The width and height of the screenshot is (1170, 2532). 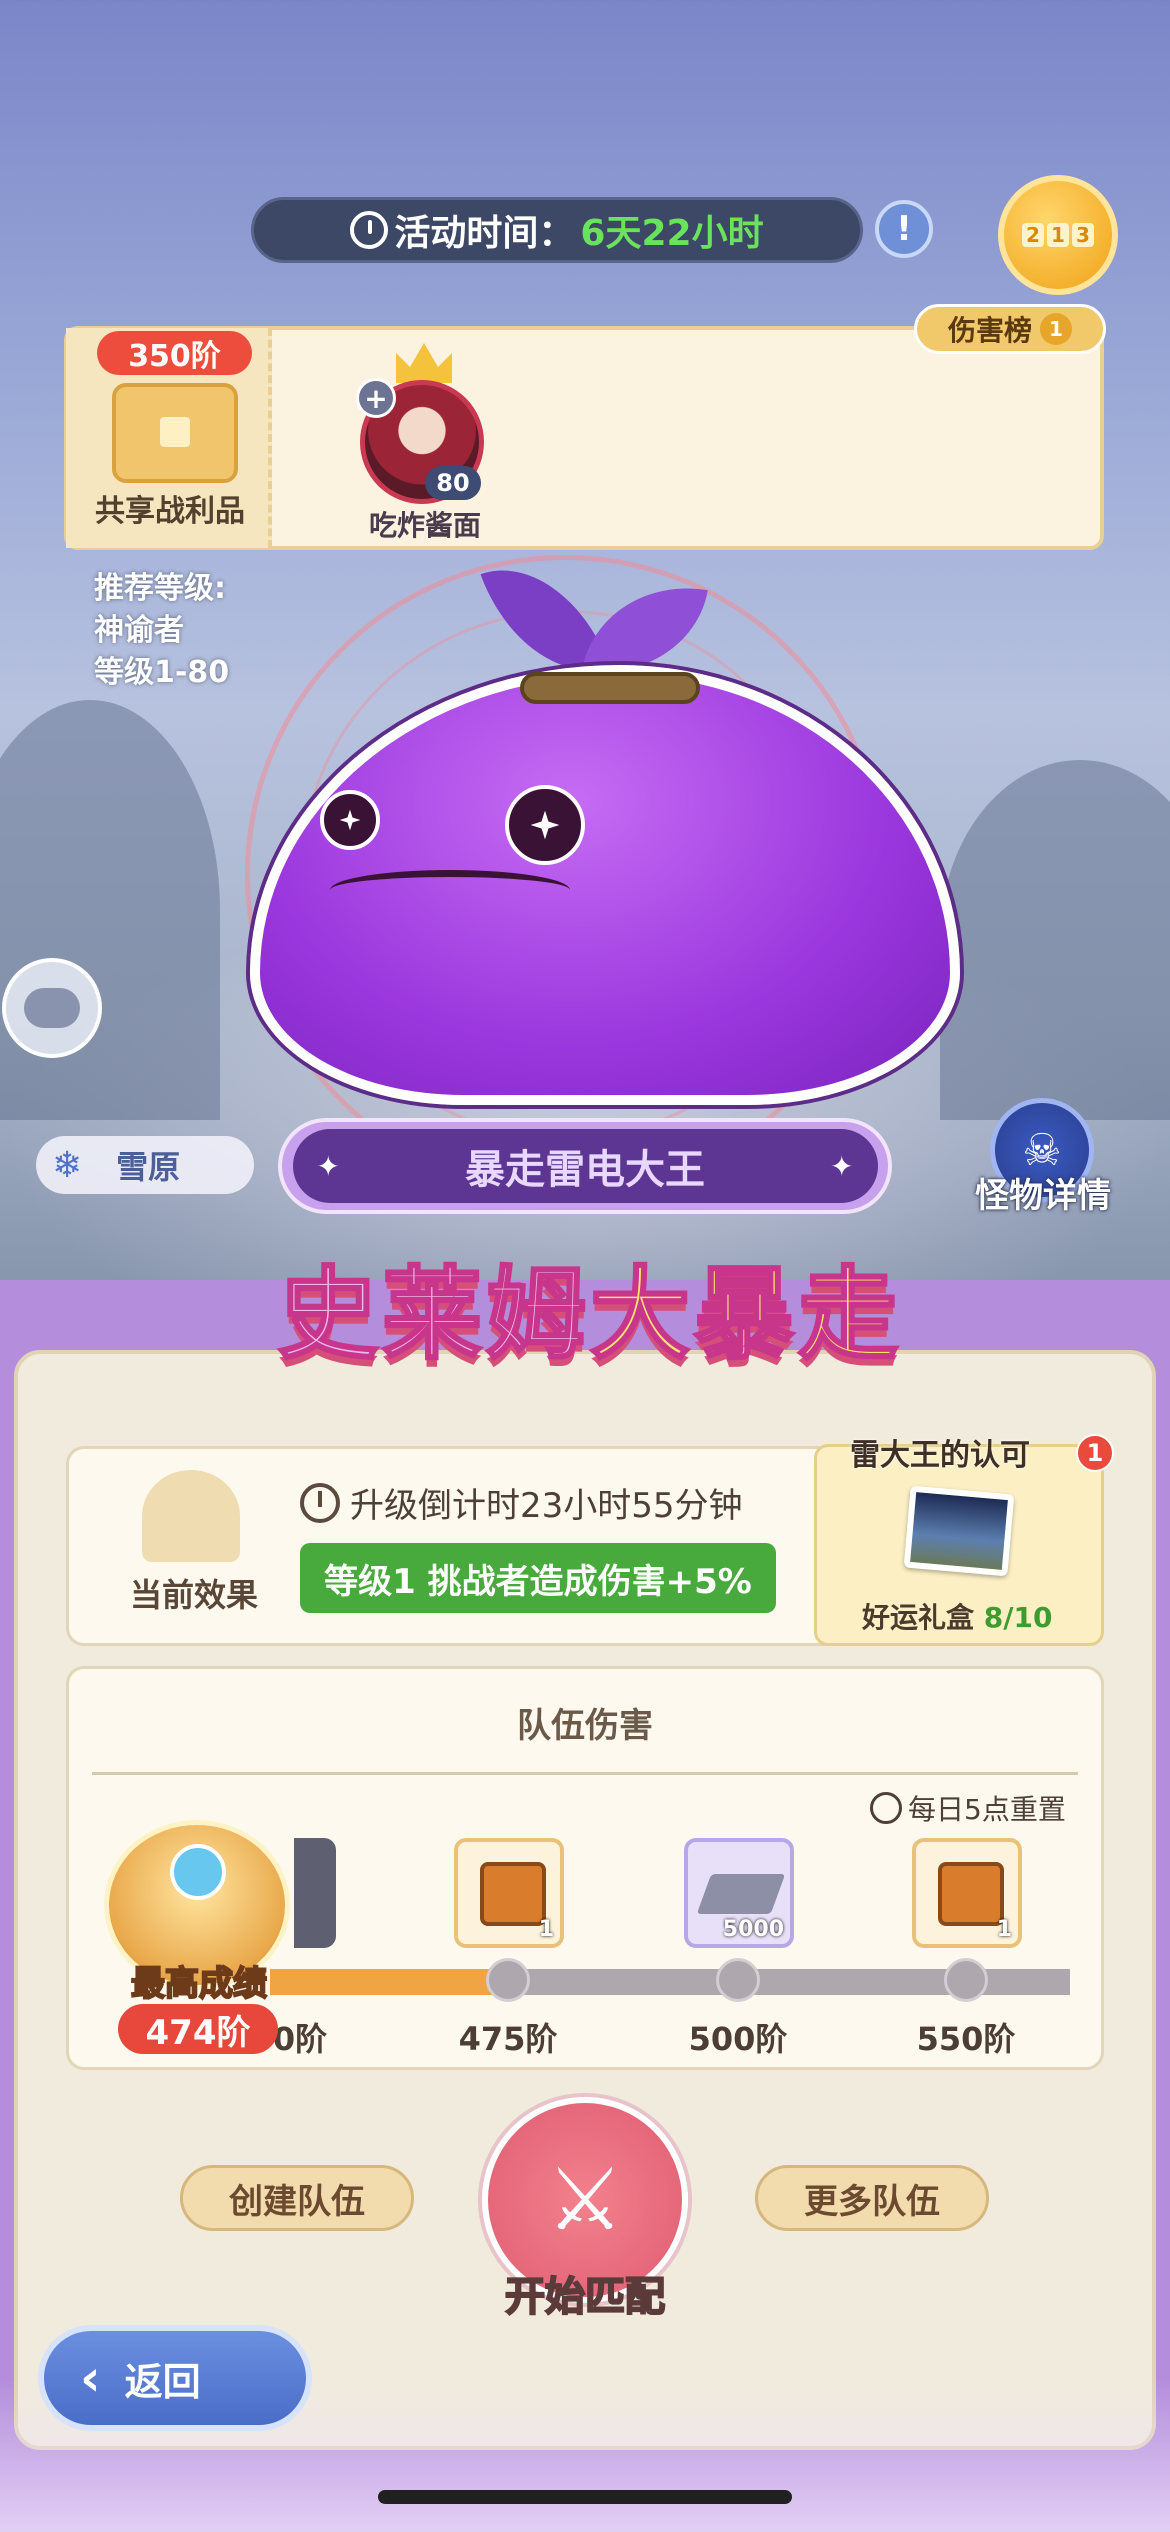 What do you see at coordinates (610, 688) in the screenshot?
I see `slime-rope` at bounding box center [610, 688].